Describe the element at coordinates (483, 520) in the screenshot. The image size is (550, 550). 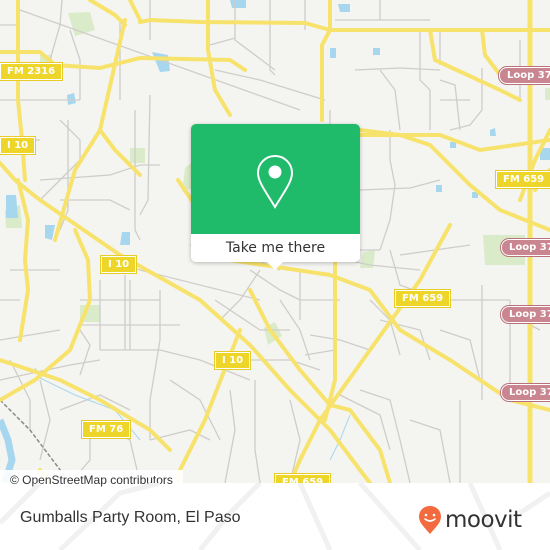
I see `brand-wordmark: moovit` at that location.